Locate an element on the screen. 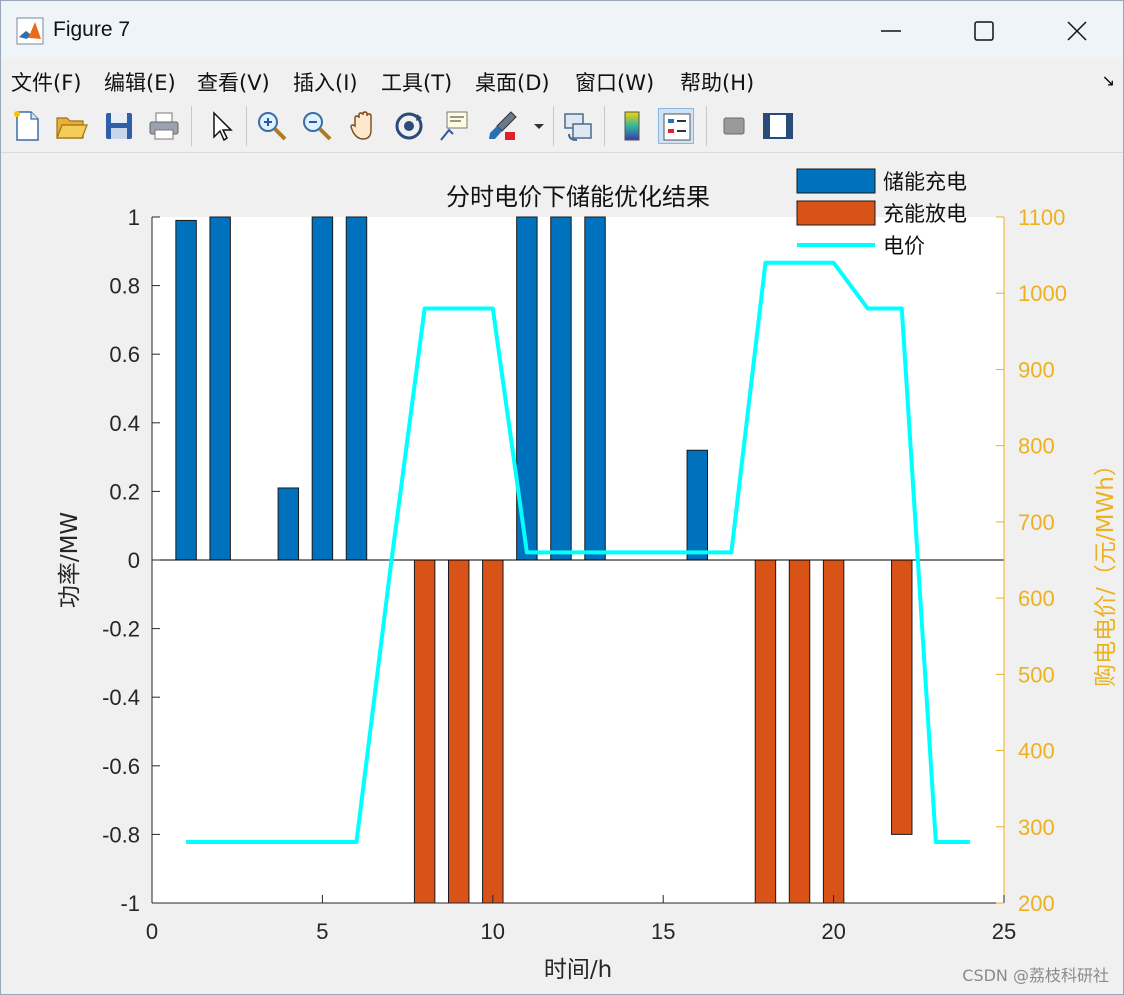 Image resolution: width=1124 pixels, height=995 pixels. menu-help: 帮助(H) is located at coordinates (717, 82).